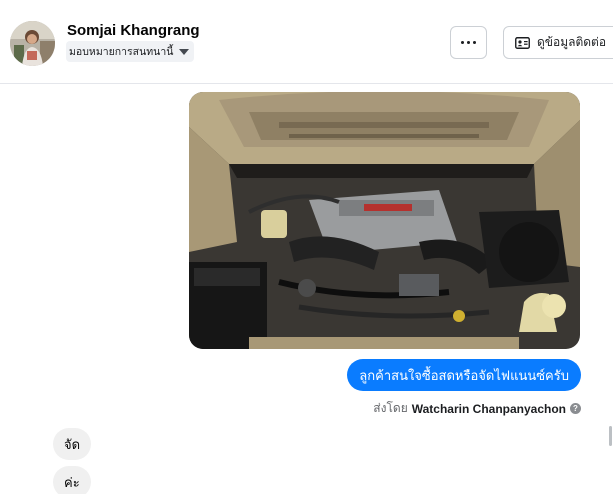 The height and width of the screenshot is (494, 613). I want to click on sent-by-prefix: ส่งโดย, so click(390, 408).